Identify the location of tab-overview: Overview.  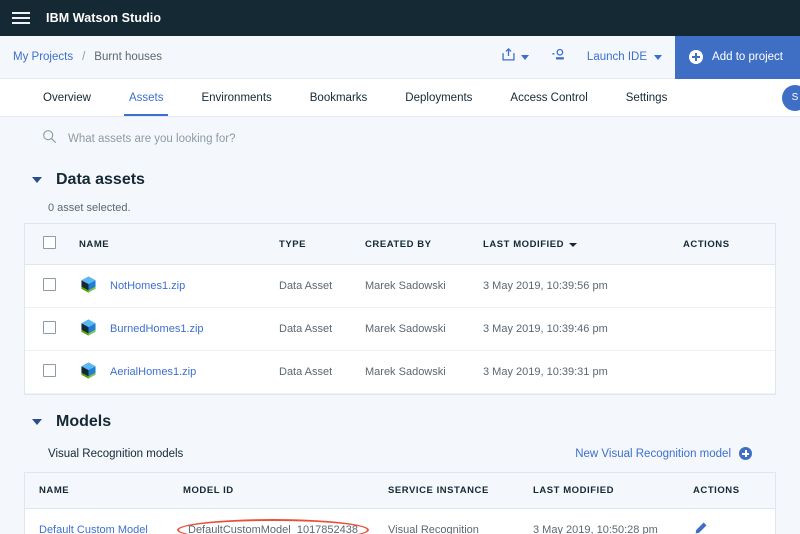
(67, 97).